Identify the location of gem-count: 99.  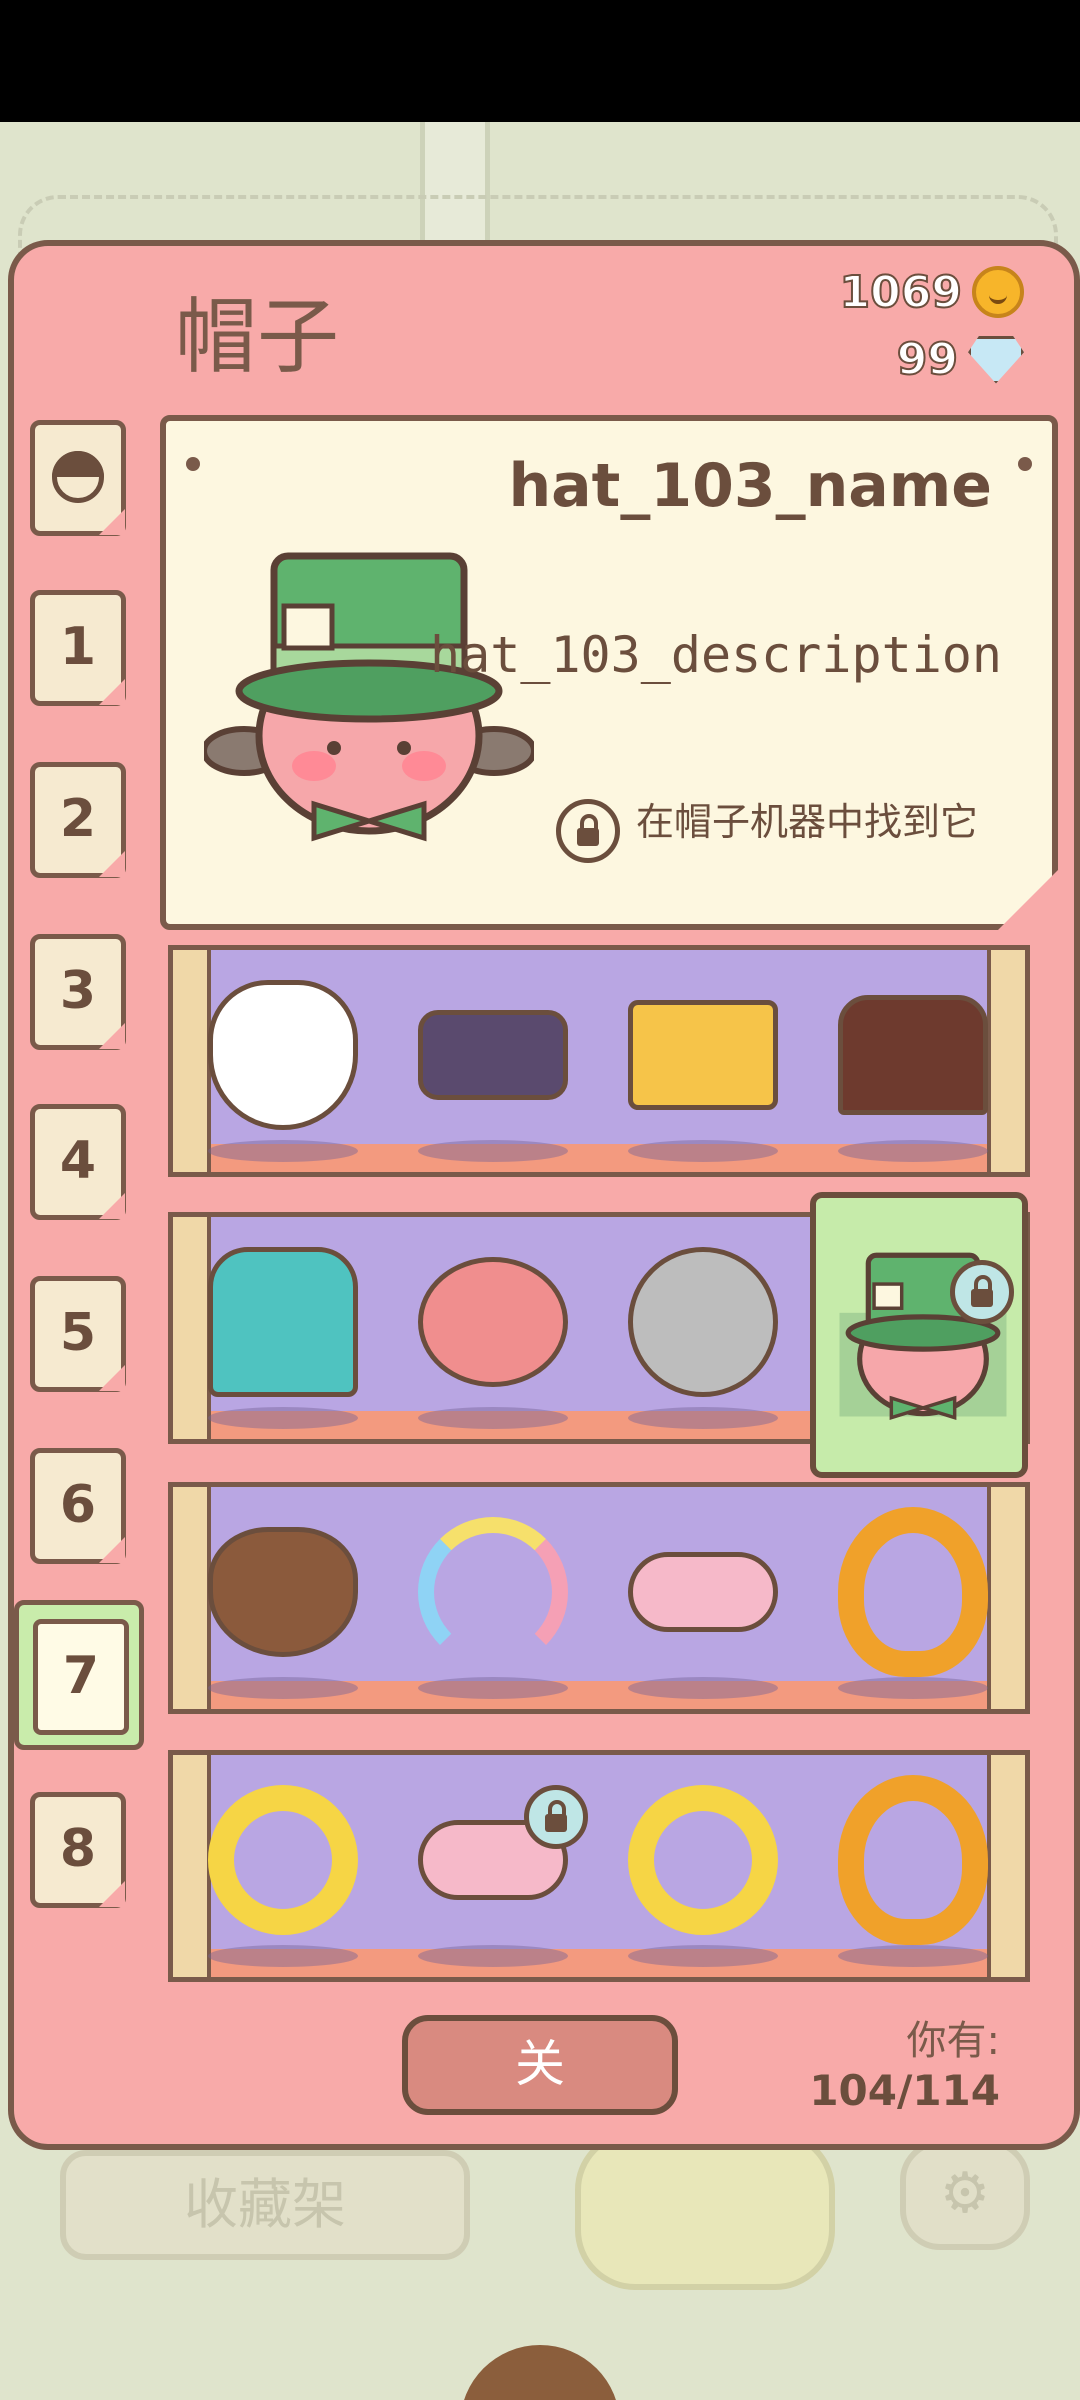
(927, 359).